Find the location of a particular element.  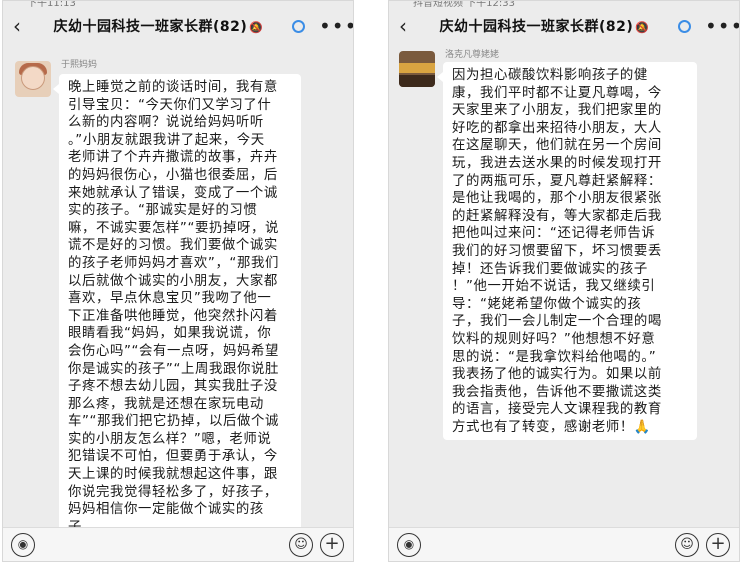

message-line: 喜欢，早点休息宝贝”我吻了他一 is located at coordinates (170, 299).